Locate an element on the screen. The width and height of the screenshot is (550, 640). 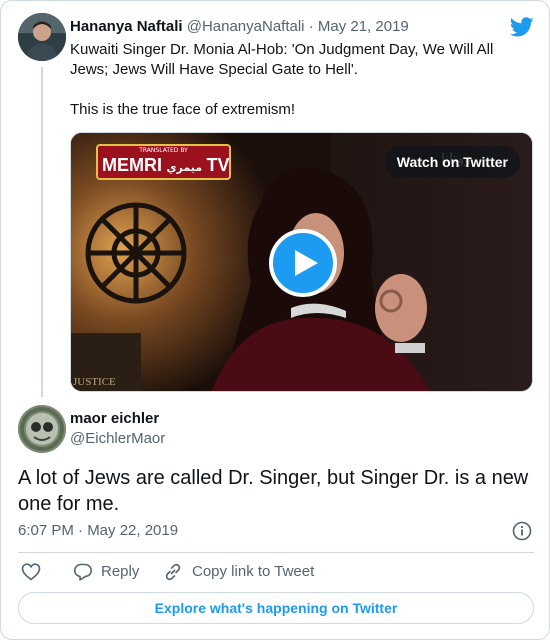
quoted-text-line2: This is the true face of extremism! is located at coordinates (183, 109).